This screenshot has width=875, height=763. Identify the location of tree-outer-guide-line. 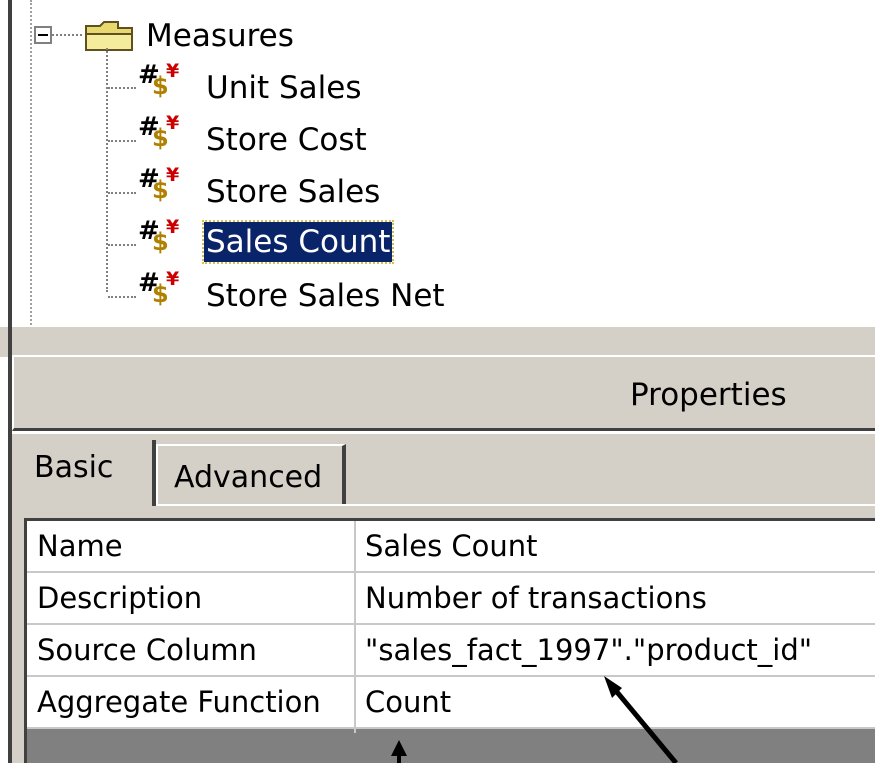
(31, 162).